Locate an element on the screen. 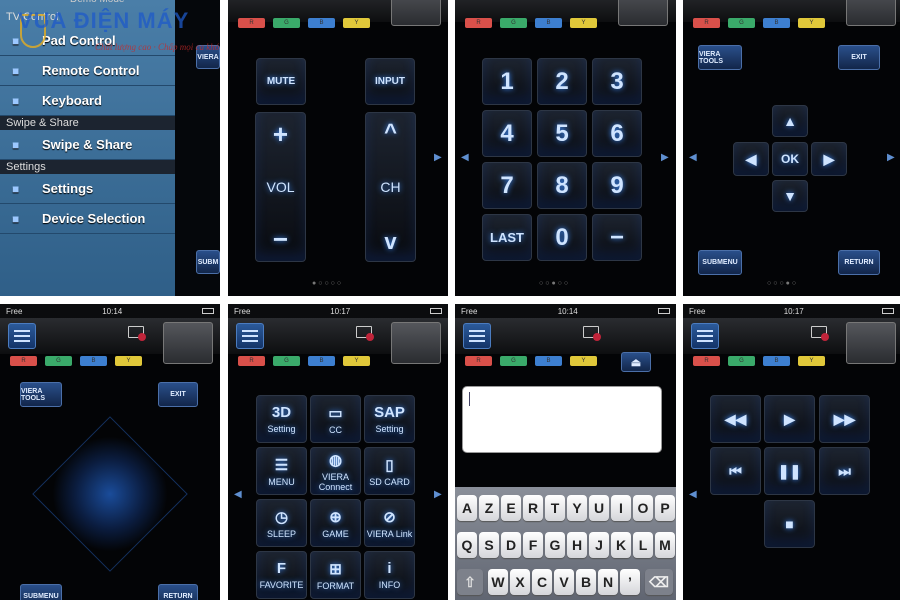 Image resolution: width=900 pixels, height=600 pixels. key: H is located at coordinates (577, 545).